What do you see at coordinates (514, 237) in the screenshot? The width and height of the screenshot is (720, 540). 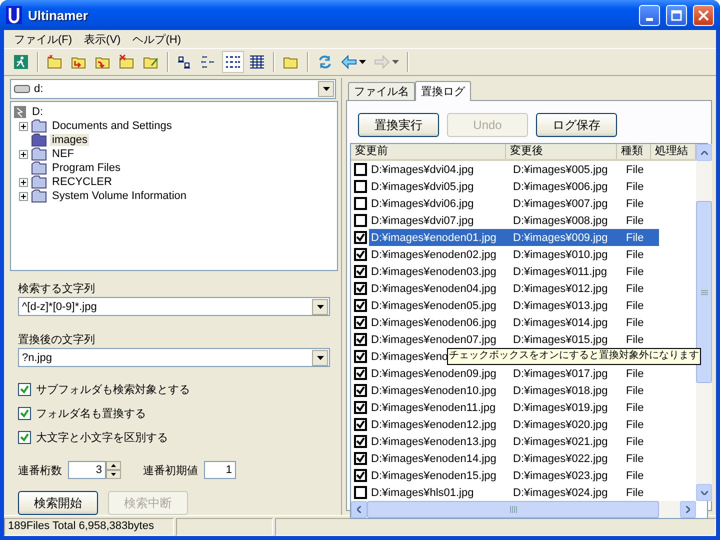 I see `table-row: D:¥images¥enoden01.jpg D:¥images¥009.jpg File` at bounding box center [514, 237].